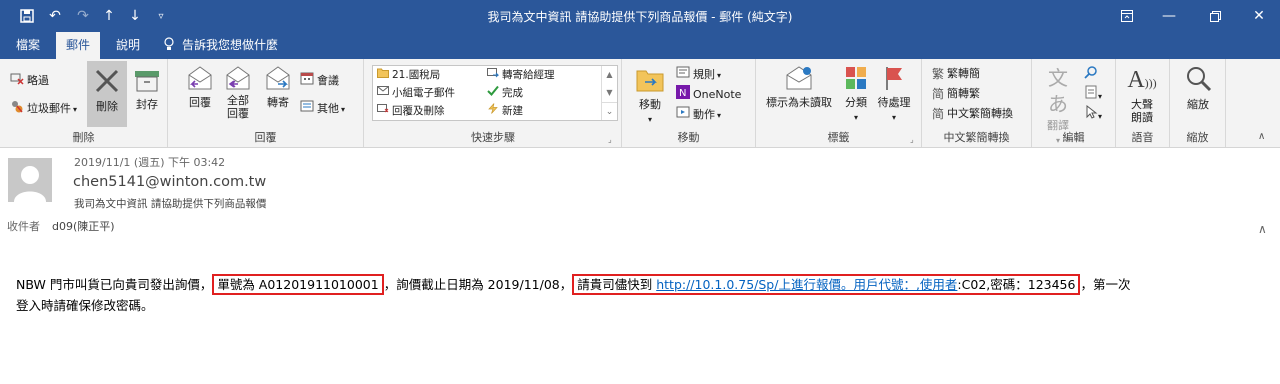  What do you see at coordinates (278, 96) in the screenshot?
I see `forward-button: 轉寄` at bounding box center [278, 96].